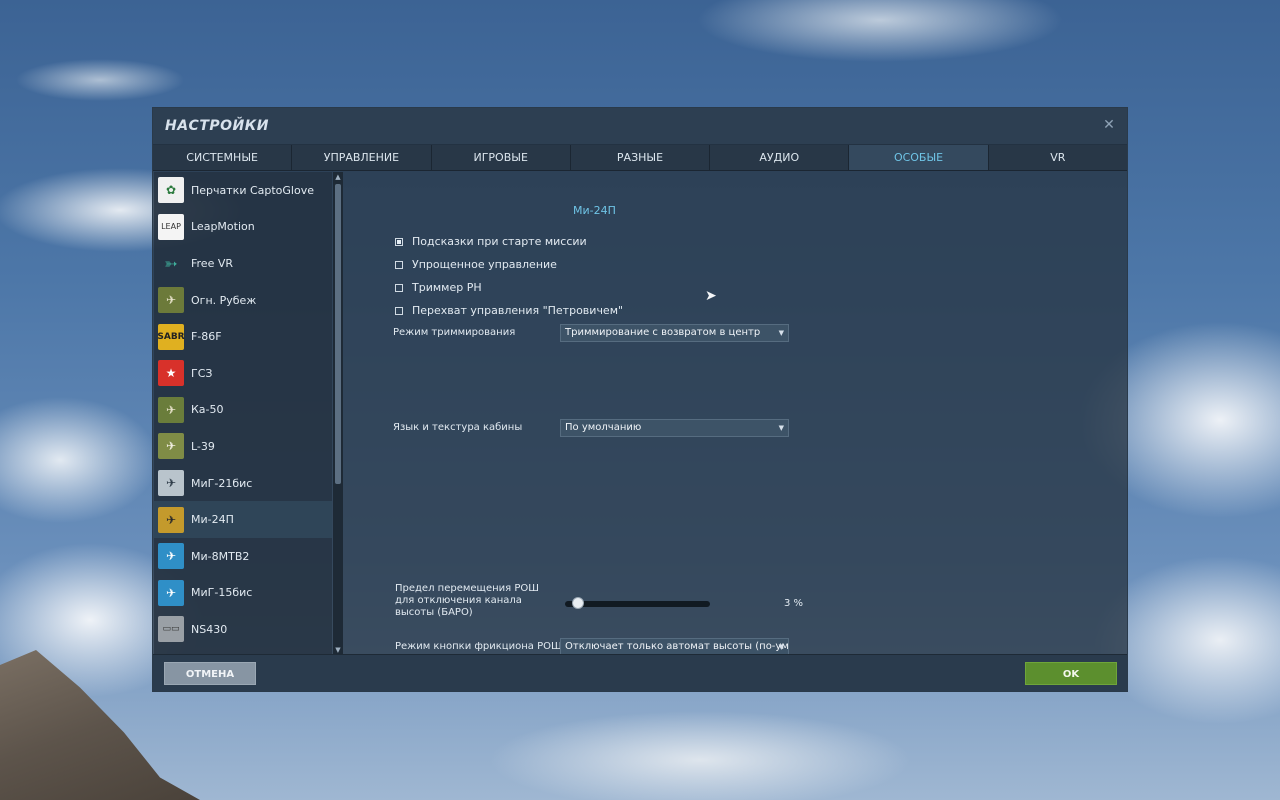  Describe the element at coordinates (217, 126) in the screenshot. I see `dialog-title: НАСТРОЙКИ` at that location.